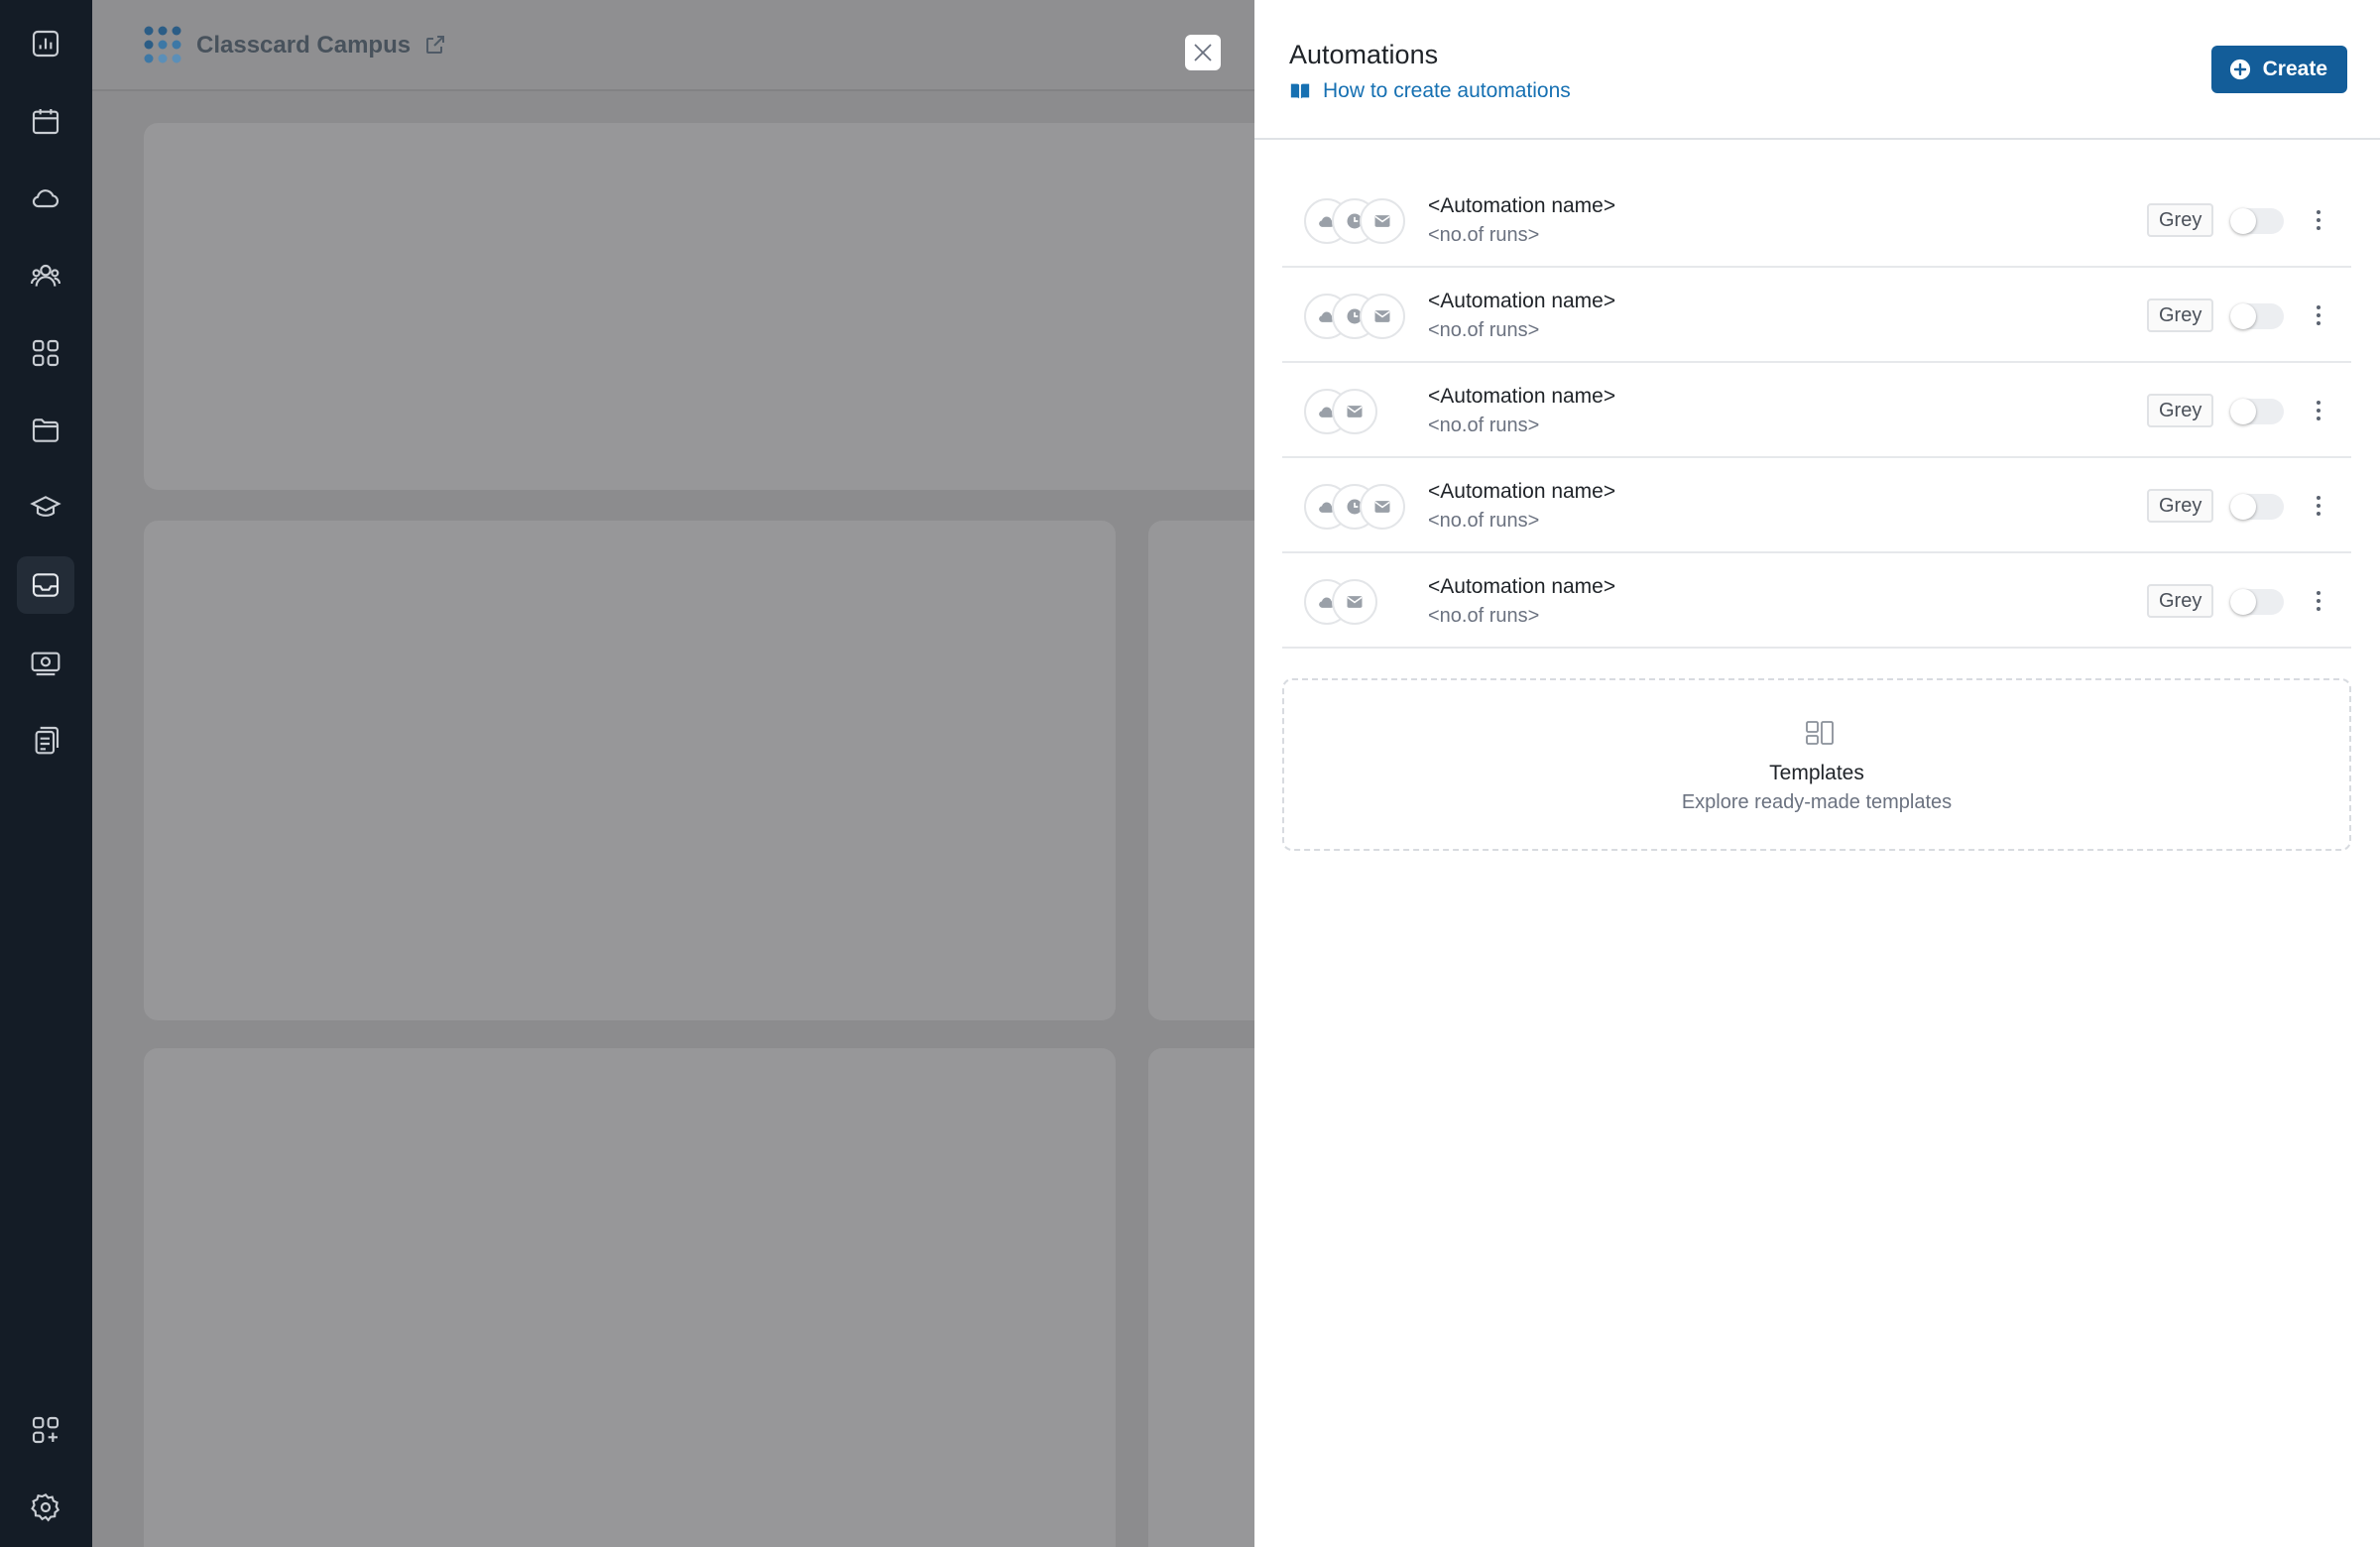  I want to click on templates-card: Templates Explore ready-made templates, so click(1816, 764).